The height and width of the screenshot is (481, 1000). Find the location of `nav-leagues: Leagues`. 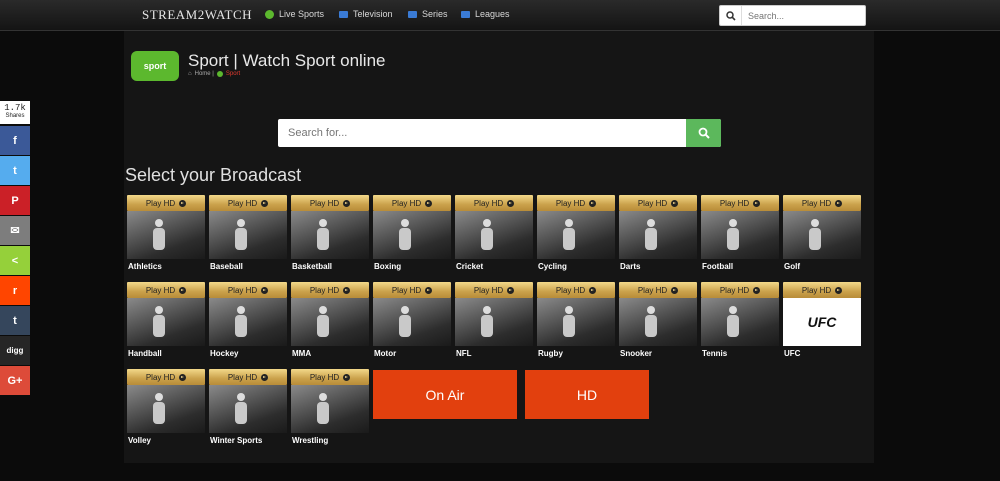

nav-leagues: Leagues is located at coordinates (485, 14).